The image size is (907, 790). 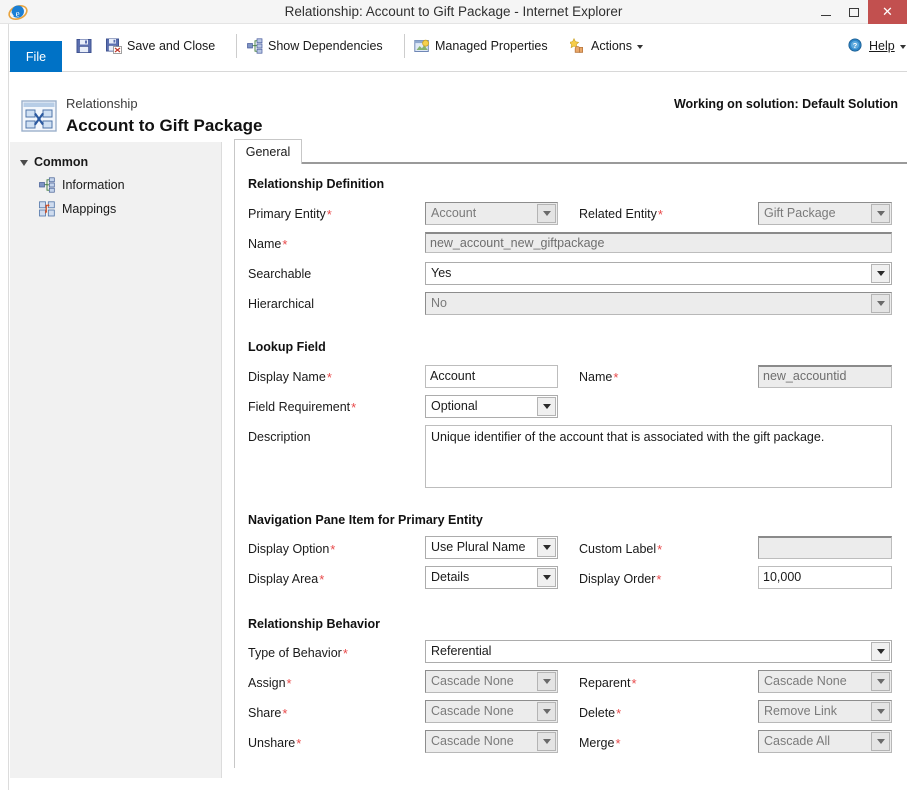 I want to click on reparent-select: Cascade None, so click(x=825, y=681).